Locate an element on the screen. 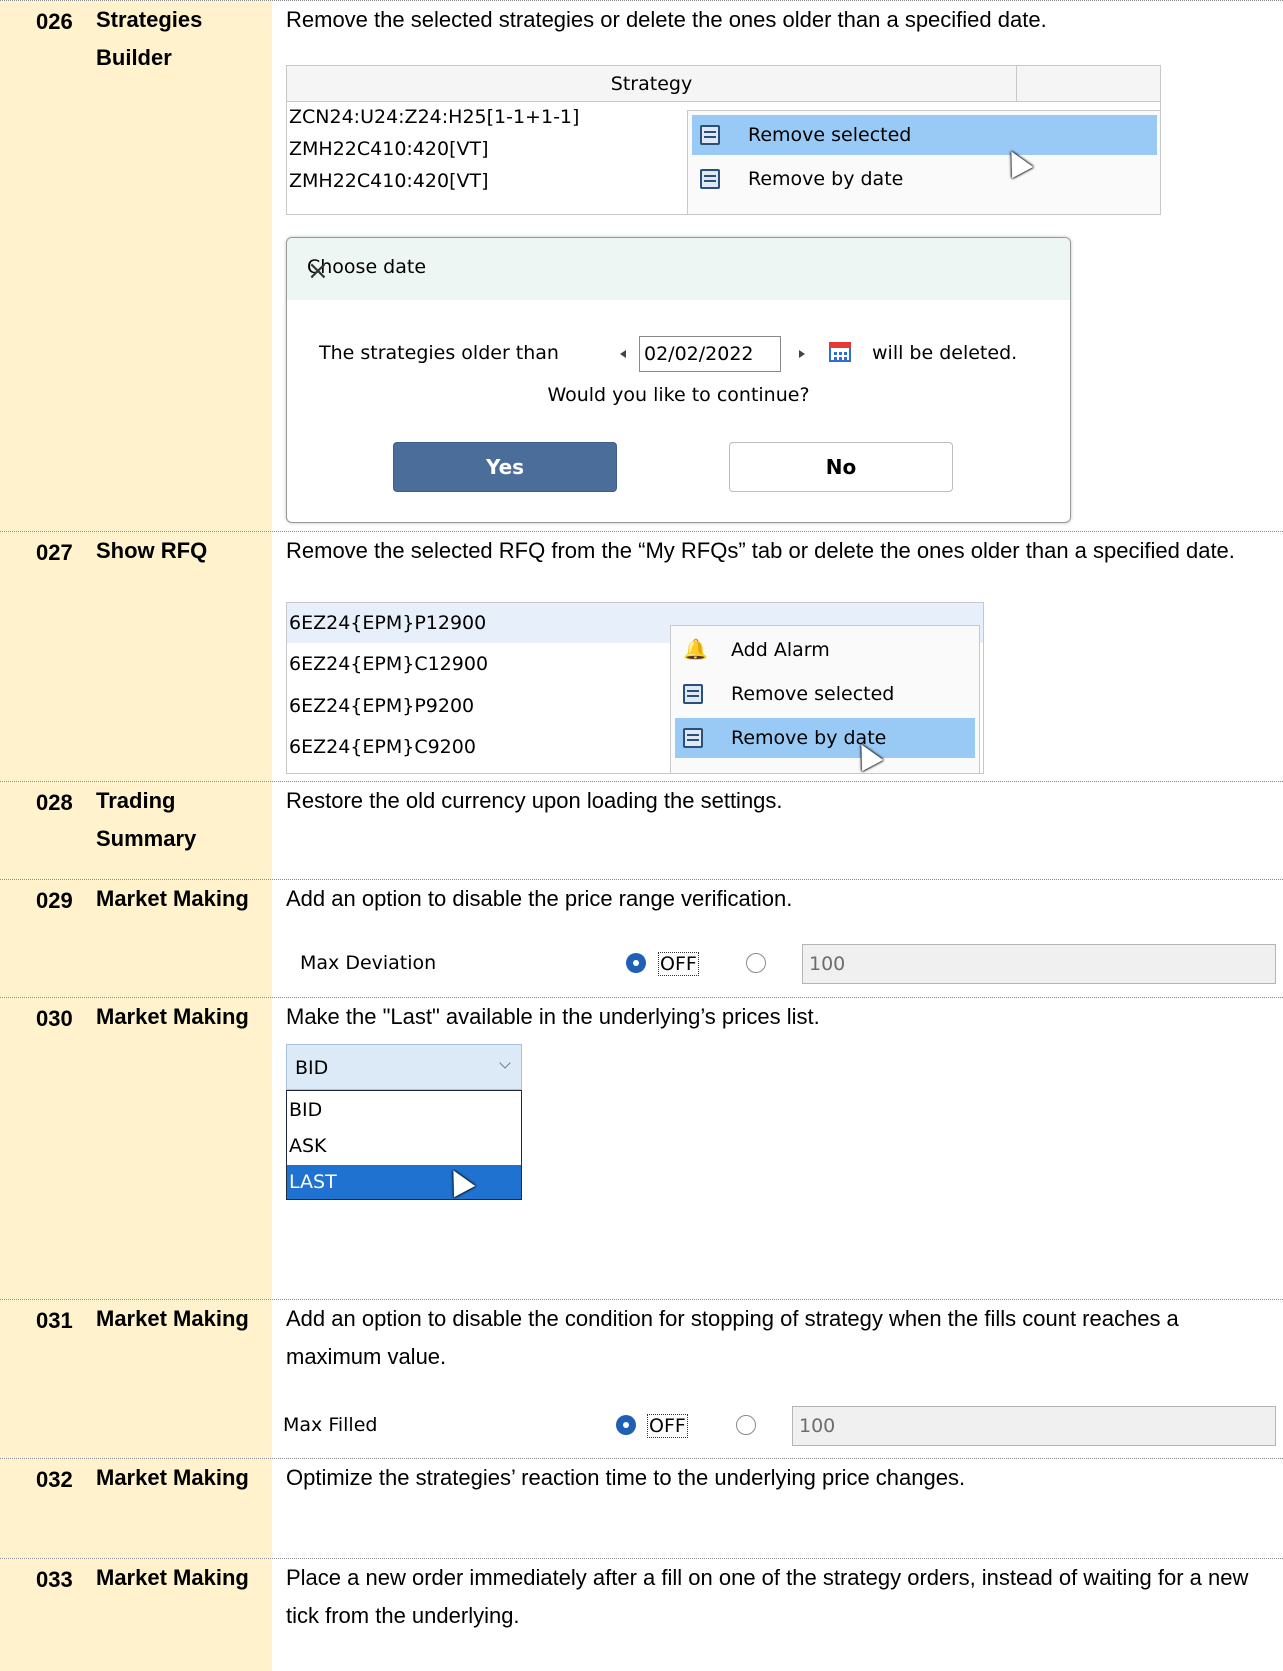  module-name: Trading Summary is located at coordinates (146, 819).